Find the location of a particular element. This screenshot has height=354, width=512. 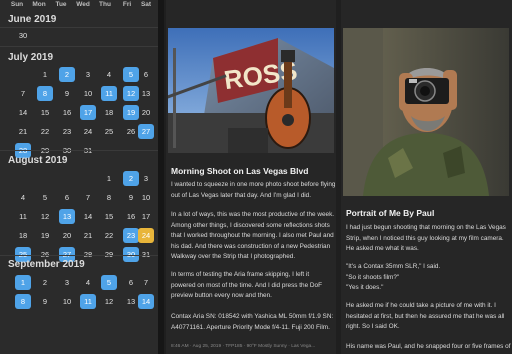

weekday-header: Sun Mon Tue Wed Thu Fri Sat is located at coordinates (79, 5).